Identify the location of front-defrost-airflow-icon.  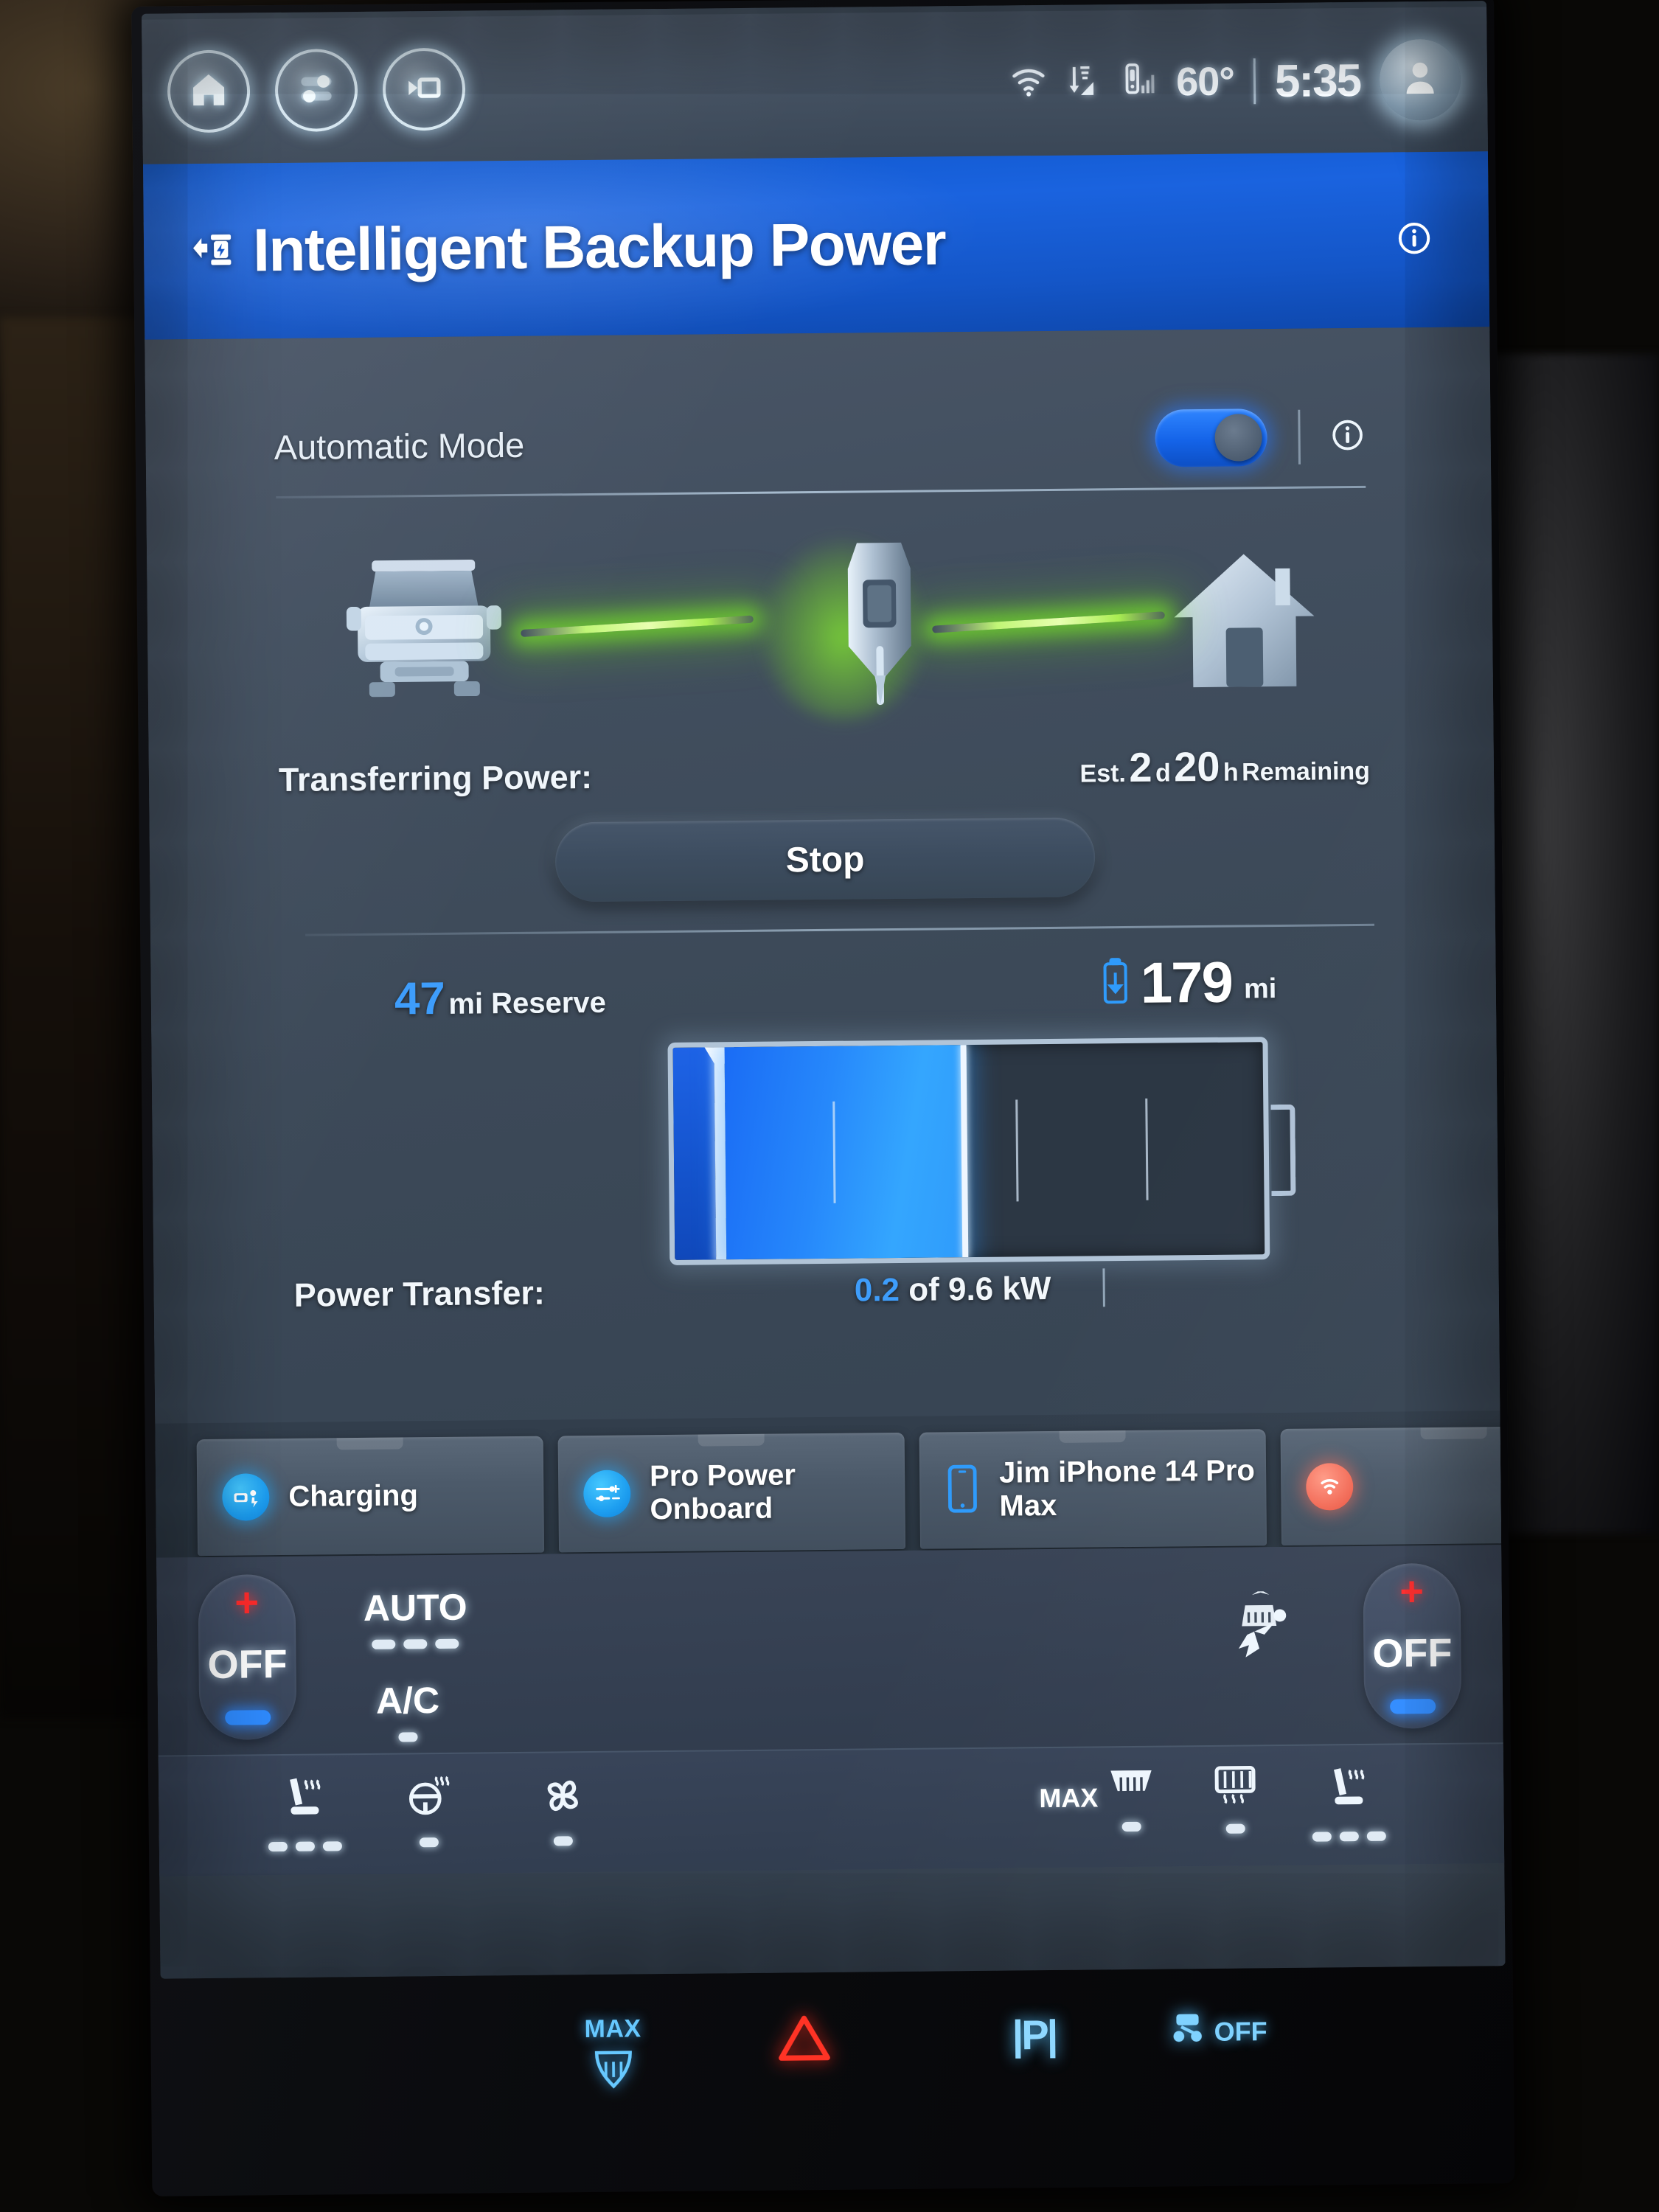
(1261, 1631).